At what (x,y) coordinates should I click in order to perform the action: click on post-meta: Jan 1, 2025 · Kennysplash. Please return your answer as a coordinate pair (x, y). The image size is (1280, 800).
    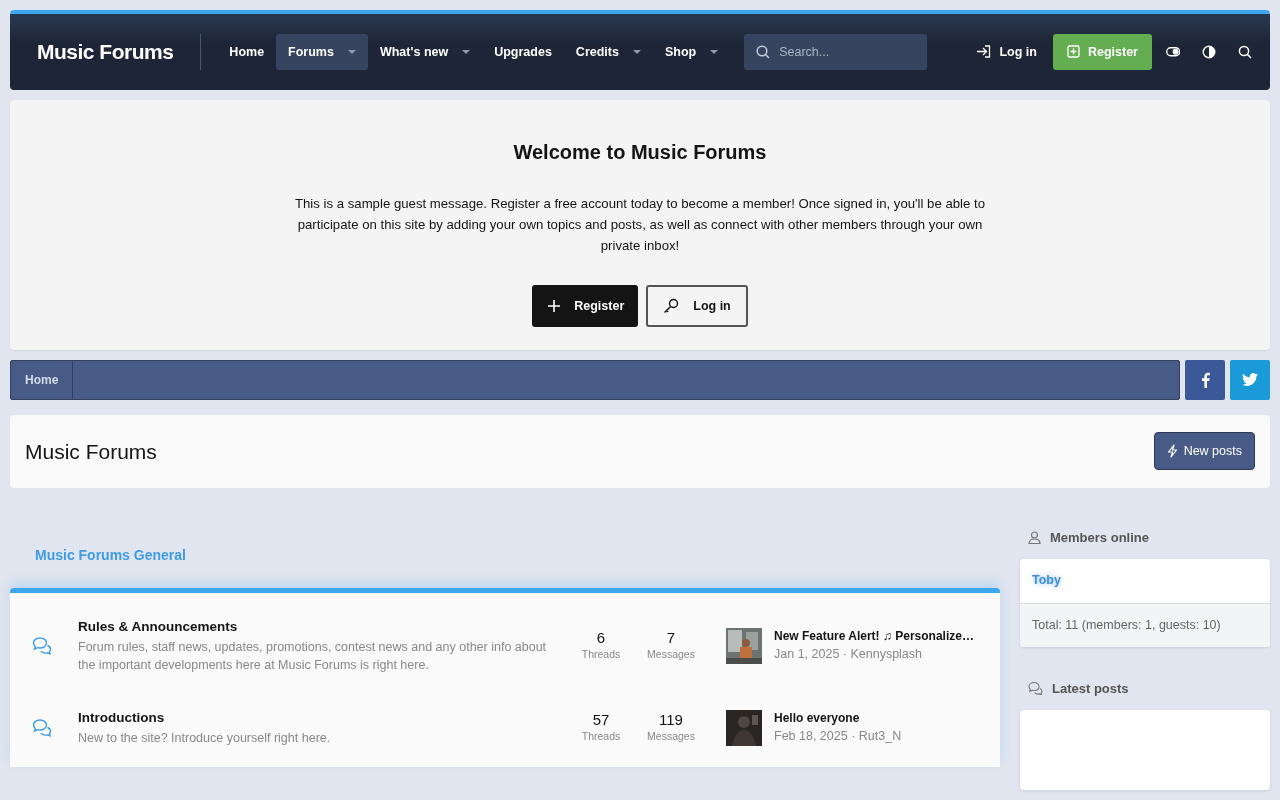
    Looking at the image, I should click on (849, 655).